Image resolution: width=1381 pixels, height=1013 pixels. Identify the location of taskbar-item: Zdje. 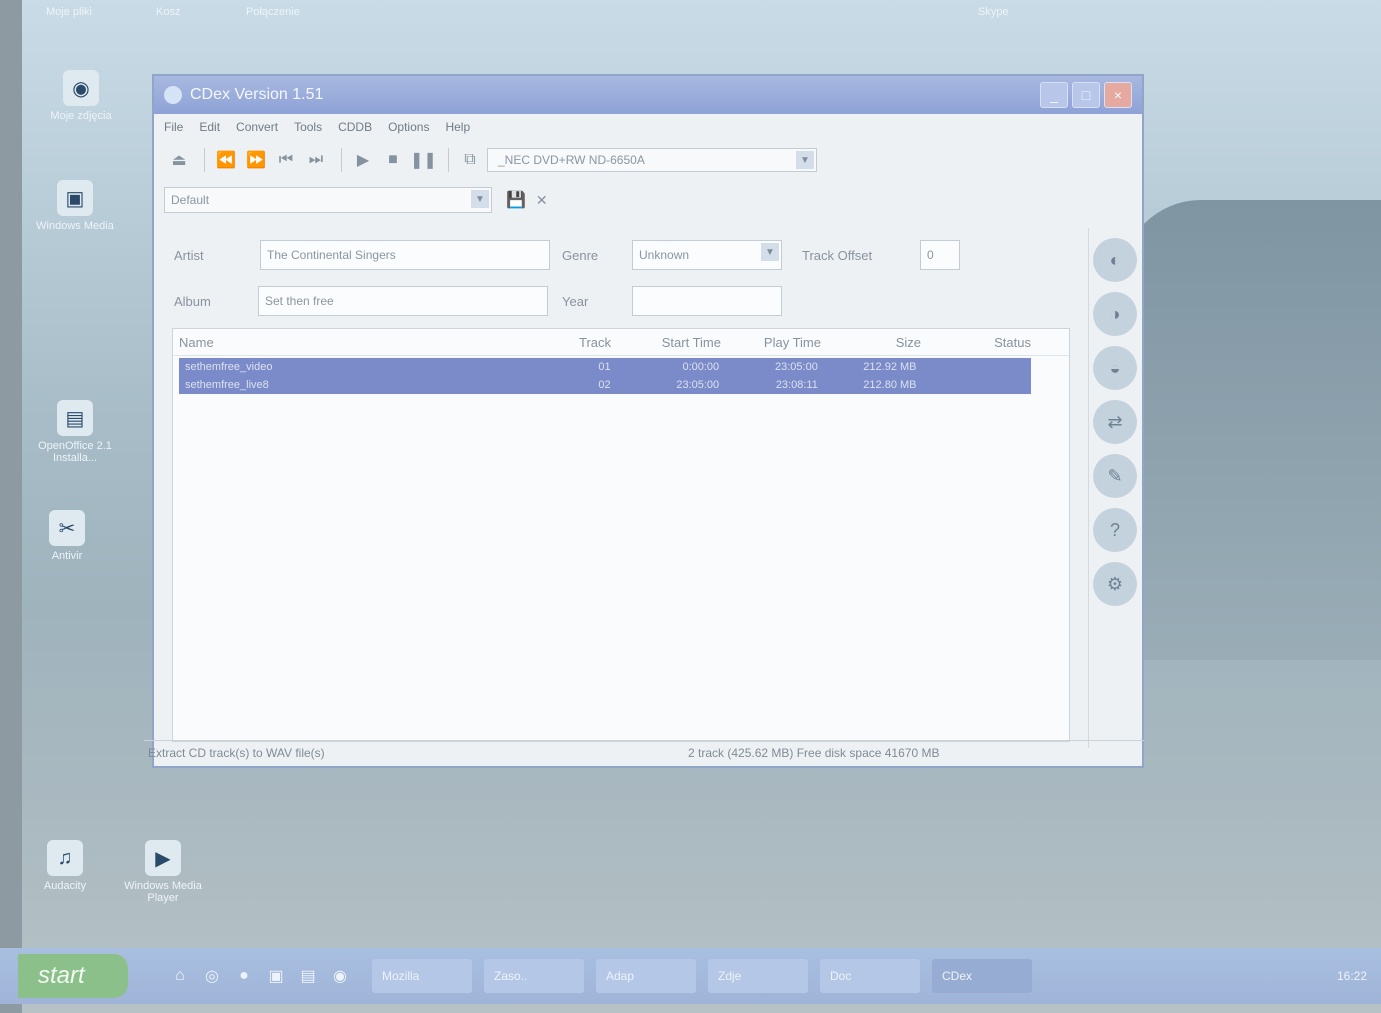
(758, 976).